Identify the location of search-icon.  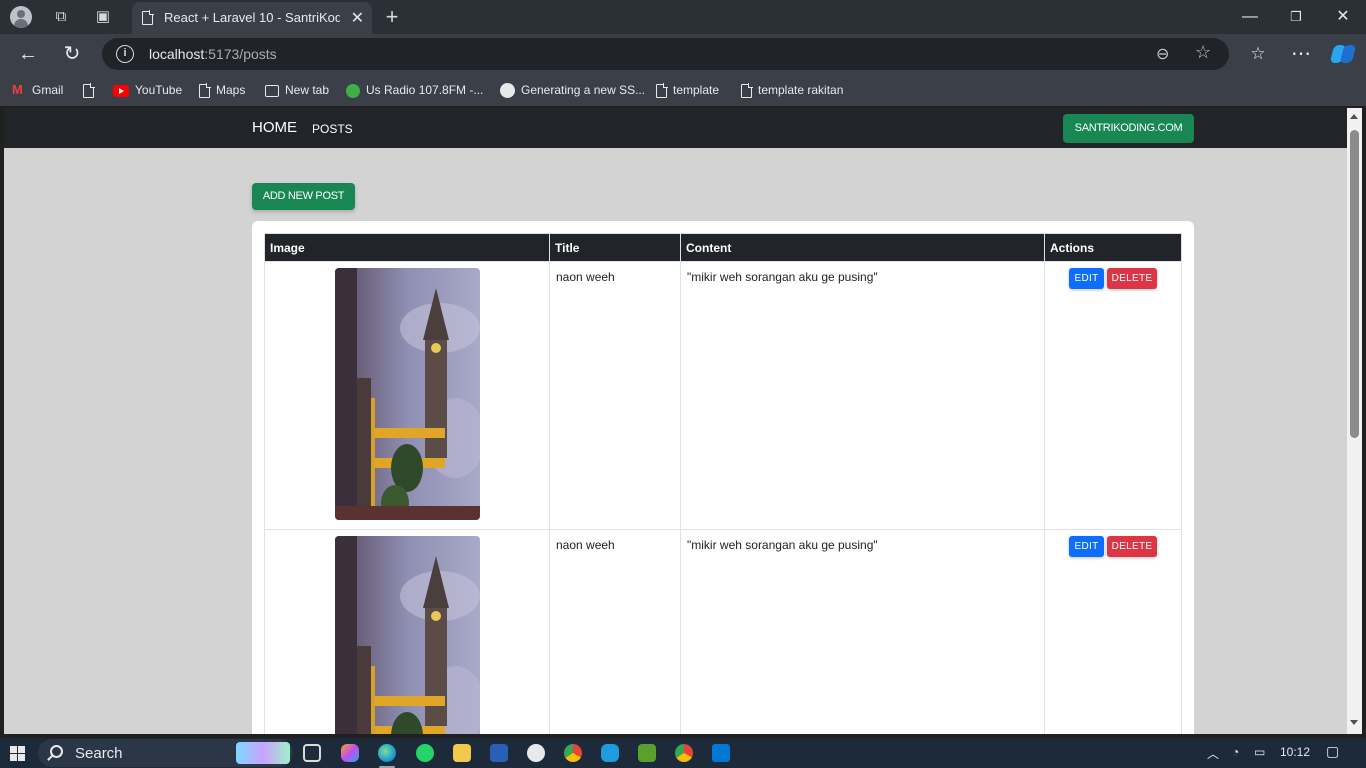
(56, 751).